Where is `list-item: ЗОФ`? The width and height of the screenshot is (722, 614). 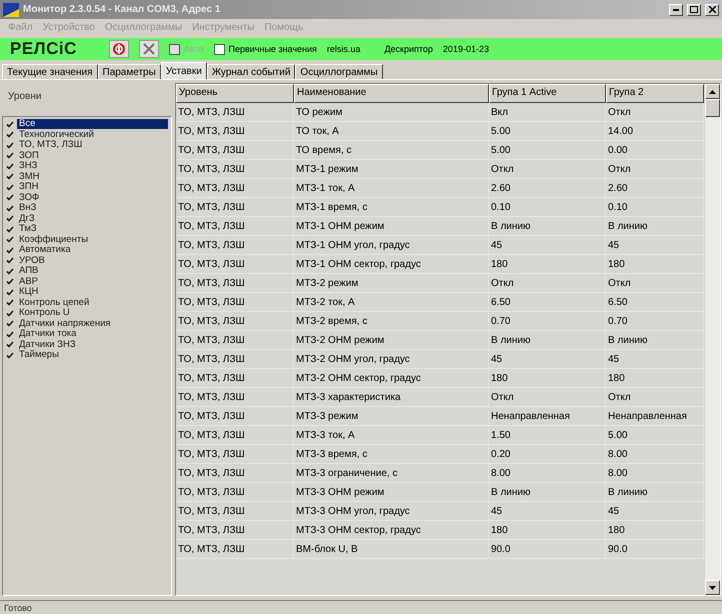 list-item: ЗОФ is located at coordinates (92, 197).